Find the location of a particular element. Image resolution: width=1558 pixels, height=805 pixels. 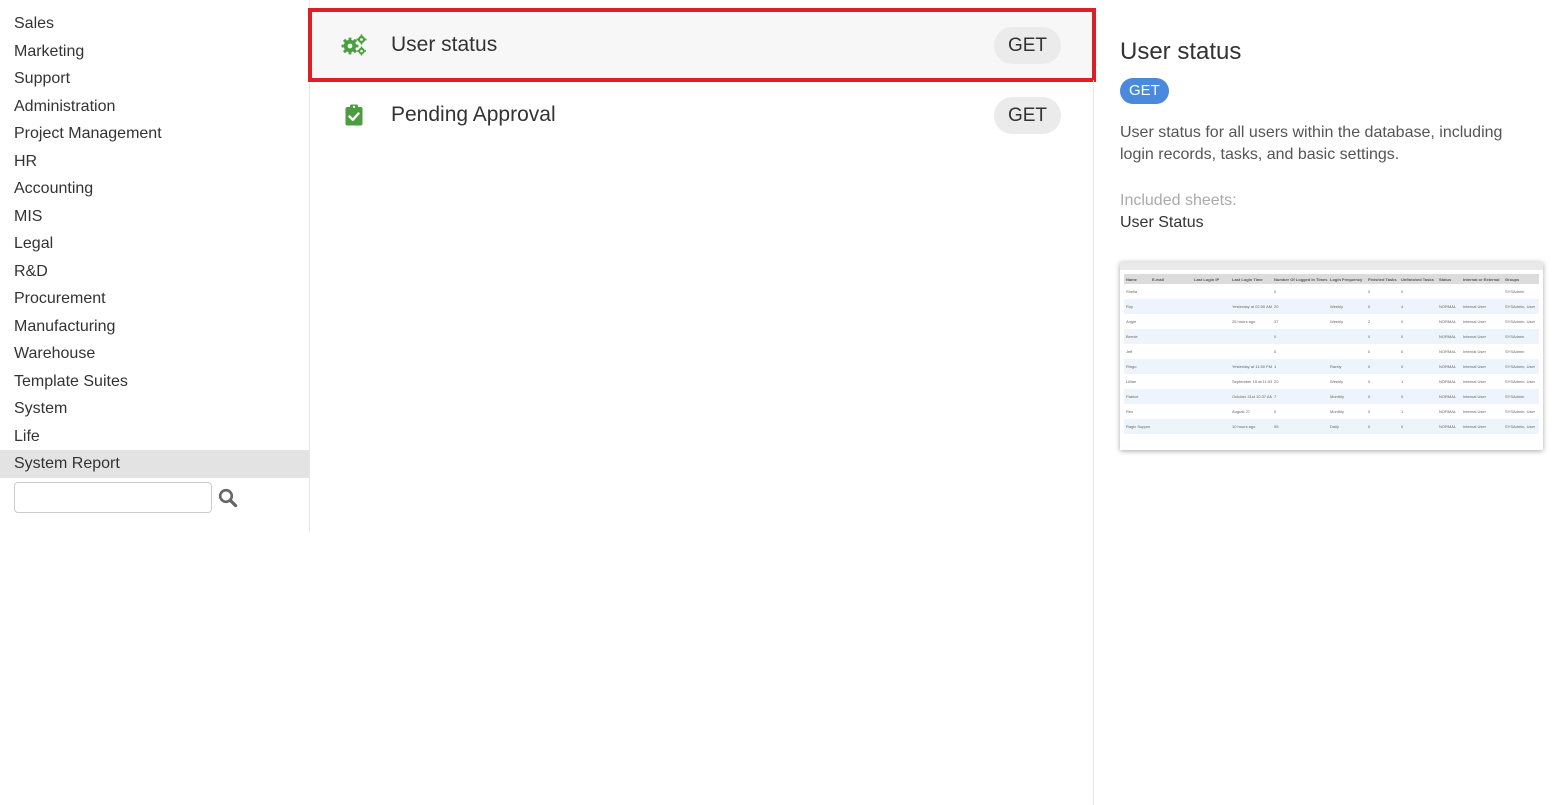

endpoint-list: User status GET Pending Approval GET is located at coordinates (702, 79).